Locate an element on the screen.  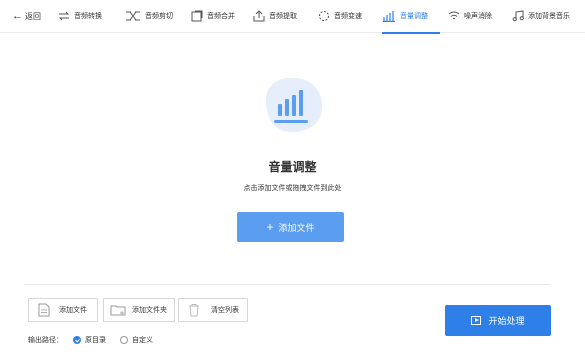
plus-icon: + is located at coordinates (270, 227).